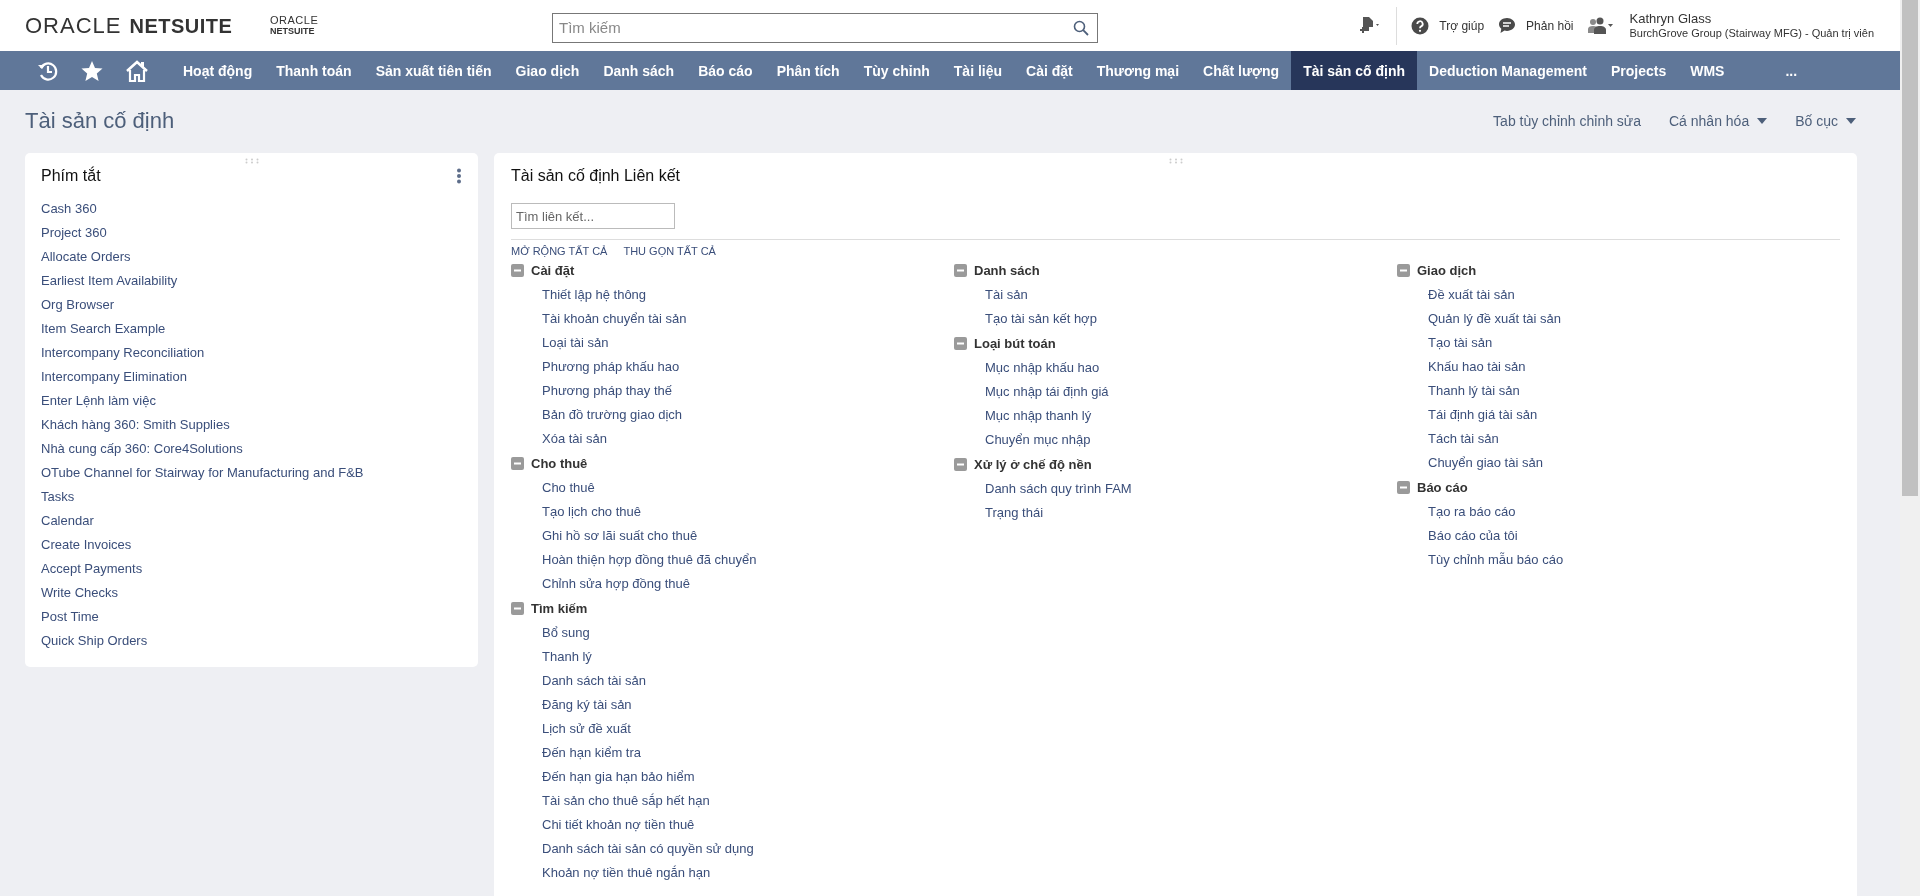 The width and height of the screenshot is (1920, 896). Describe the element at coordinates (1138, 70) in the screenshot. I see `nav-tab: Thương mại` at that location.